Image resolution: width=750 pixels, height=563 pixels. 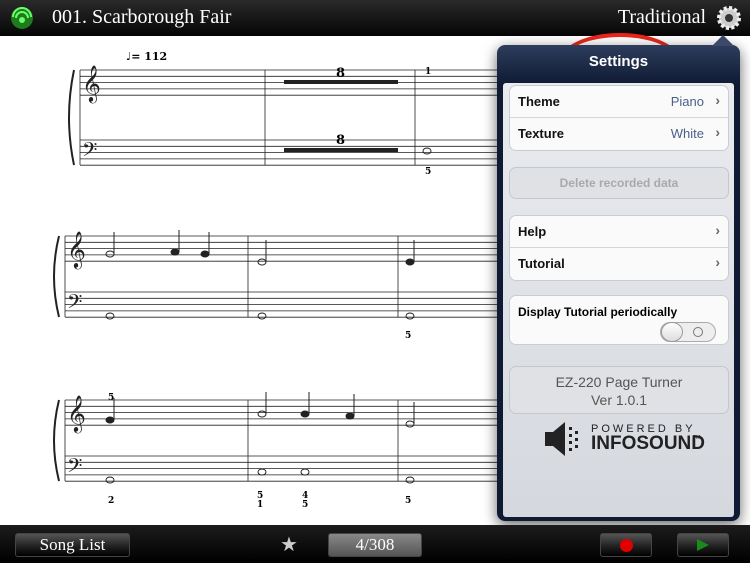 What do you see at coordinates (619, 400) in the screenshot?
I see `app-version: Ver 1.0.1` at bounding box center [619, 400].